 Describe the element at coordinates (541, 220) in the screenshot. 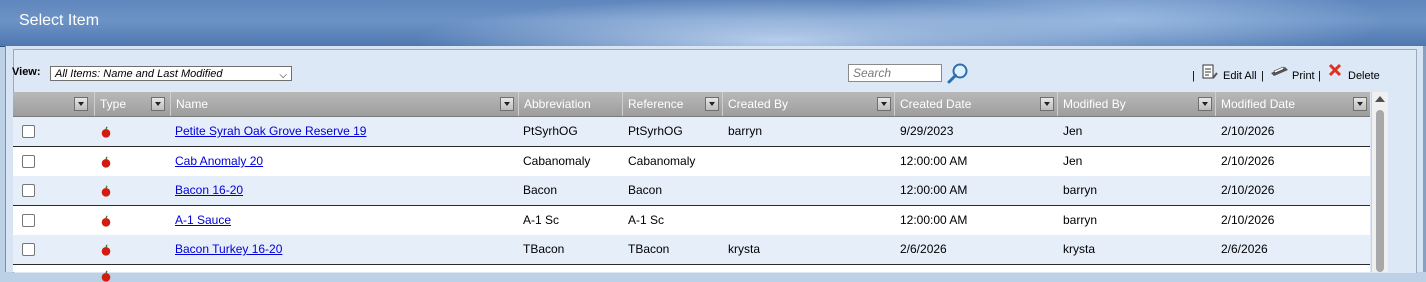

I see `cell-abbreviation: A-1 Sc` at that location.